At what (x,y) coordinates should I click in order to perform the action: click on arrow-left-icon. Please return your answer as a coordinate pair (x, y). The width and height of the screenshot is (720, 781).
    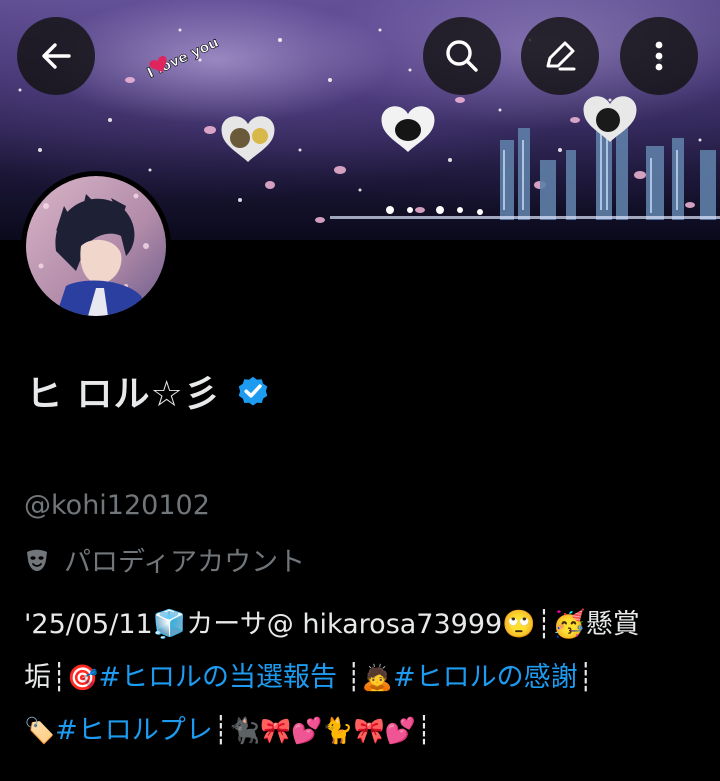
    Looking at the image, I should click on (56, 56).